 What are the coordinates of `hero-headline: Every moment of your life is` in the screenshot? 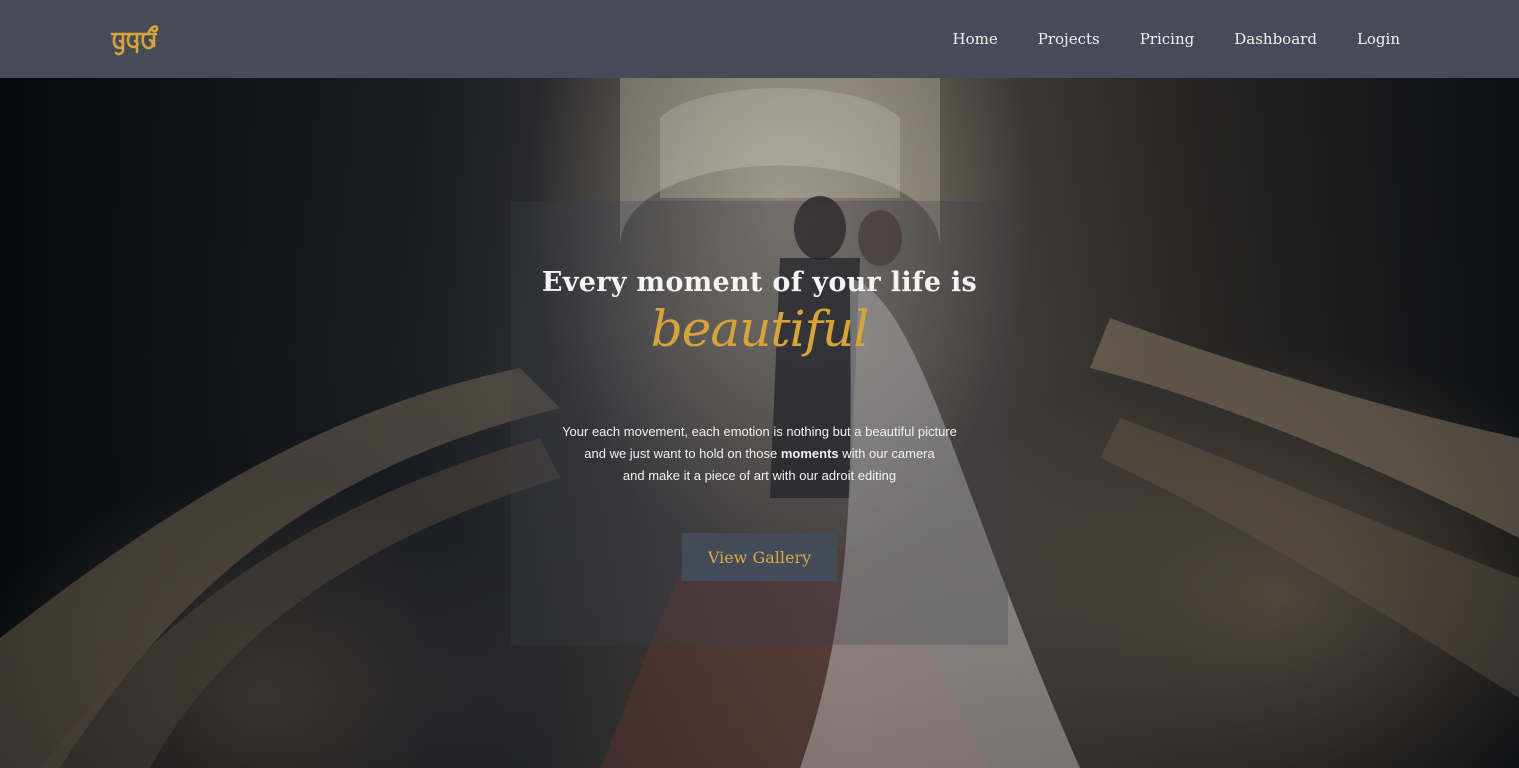 It's located at (759, 282).